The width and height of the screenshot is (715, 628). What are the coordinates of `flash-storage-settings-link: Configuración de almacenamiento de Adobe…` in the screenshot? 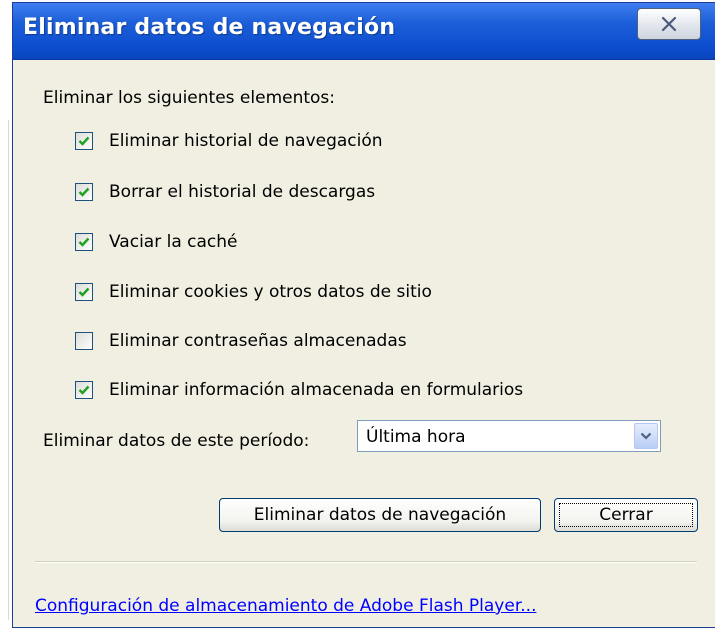 It's located at (285, 606).